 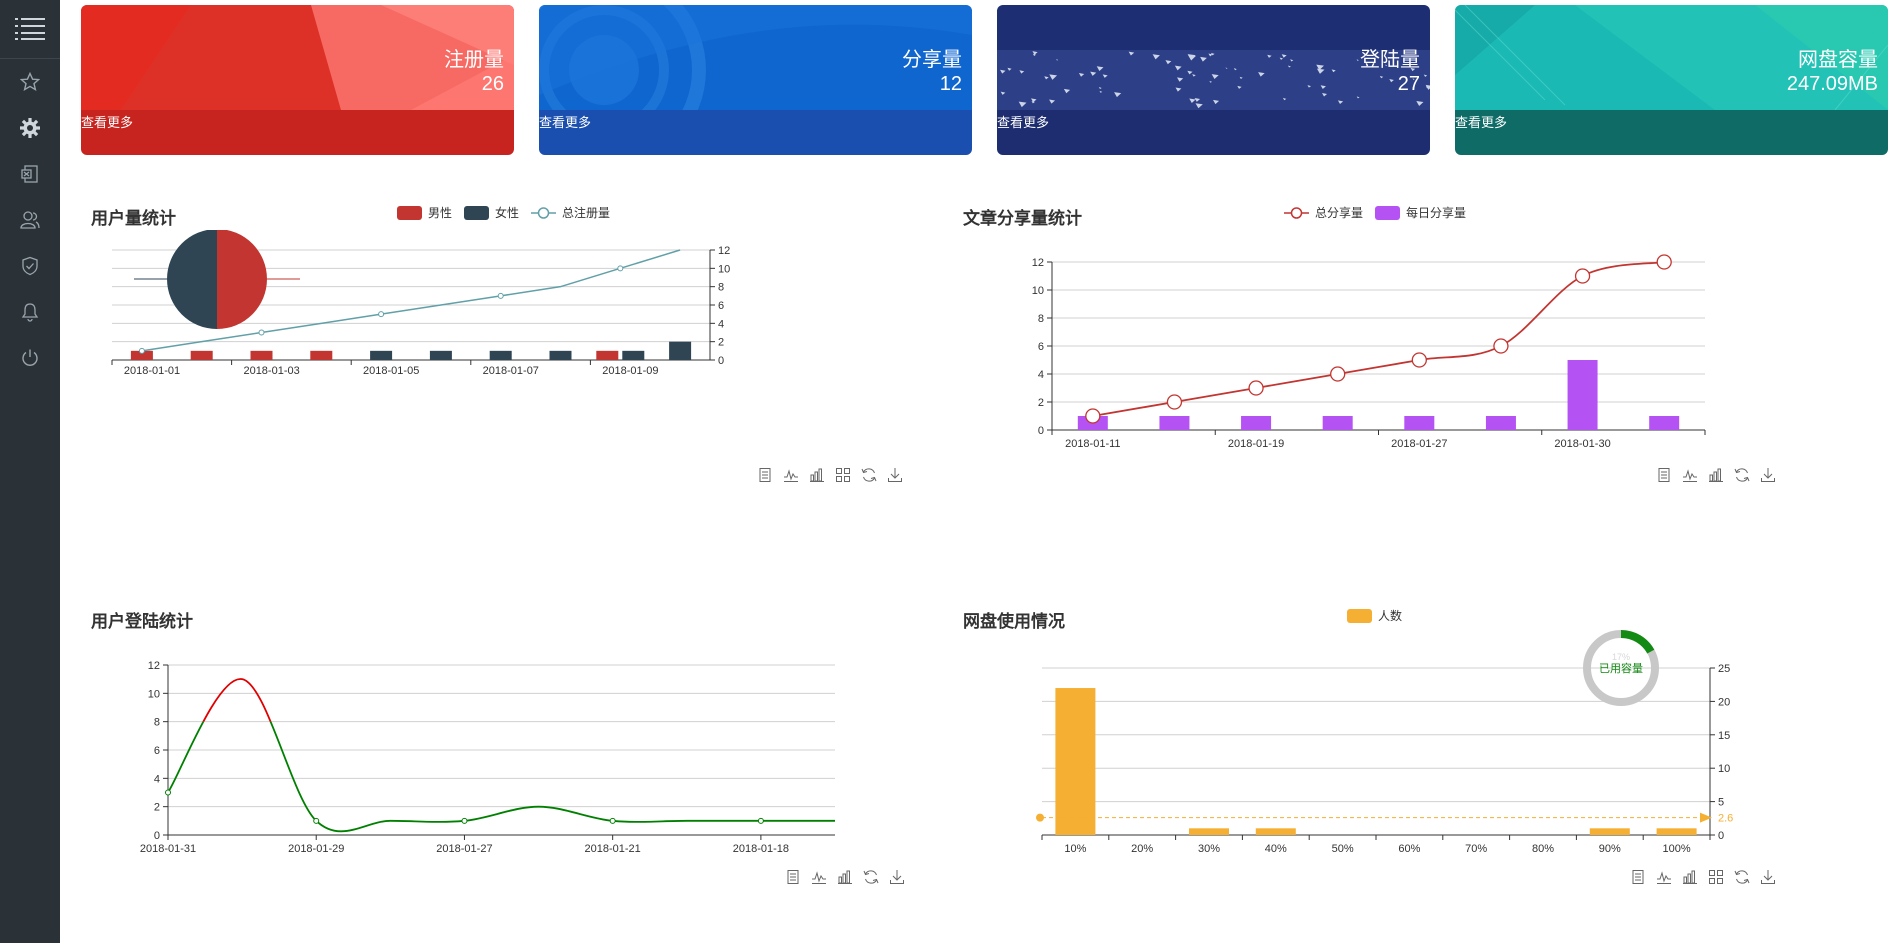 I want to click on x-tick-label: 2018-01-27, so click(x=1419, y=444).